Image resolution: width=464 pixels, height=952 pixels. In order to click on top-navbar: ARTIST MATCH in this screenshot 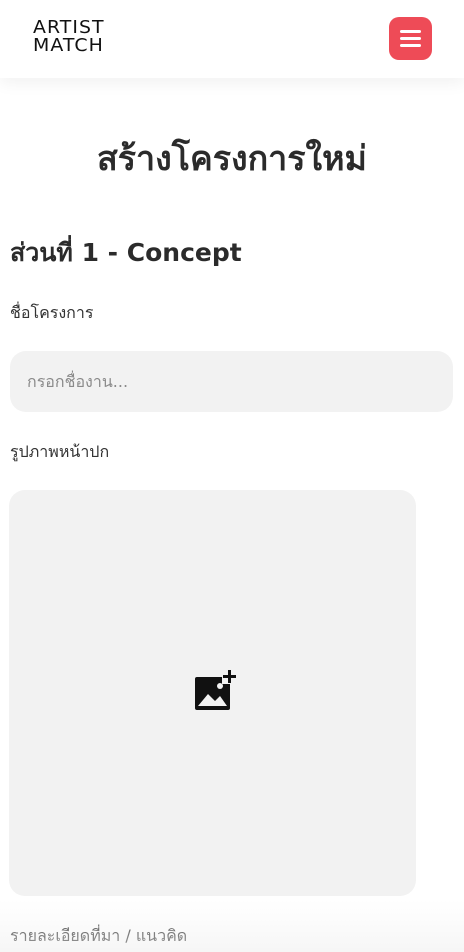, I will do `click(232, 39)`.